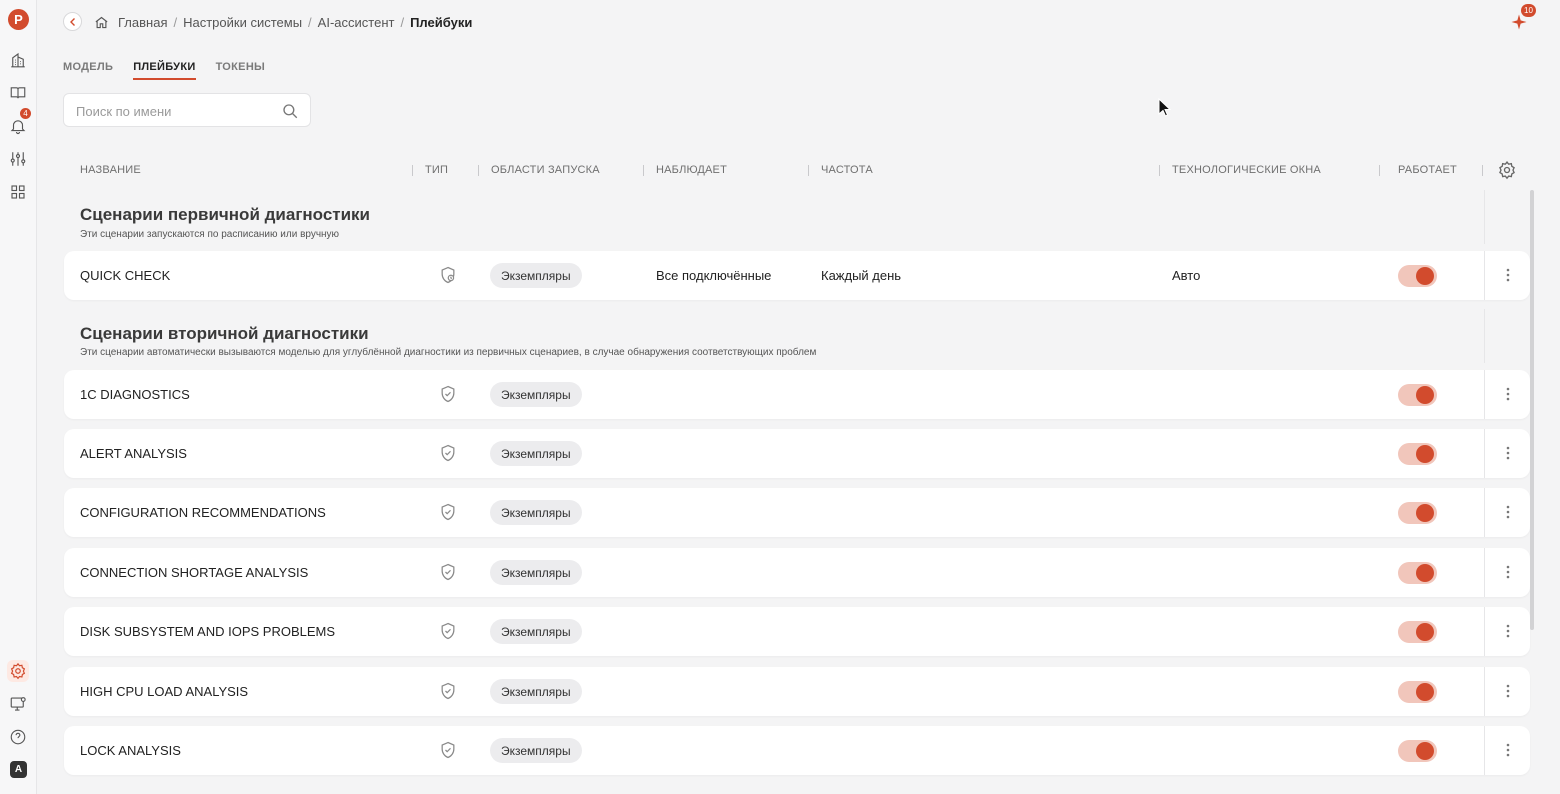 The height and width of the screenshot is (794, 1560). I want to click on table-row: CONFIGURATION RECOMMENDATIONS Экземпляры, so click(797, 512).